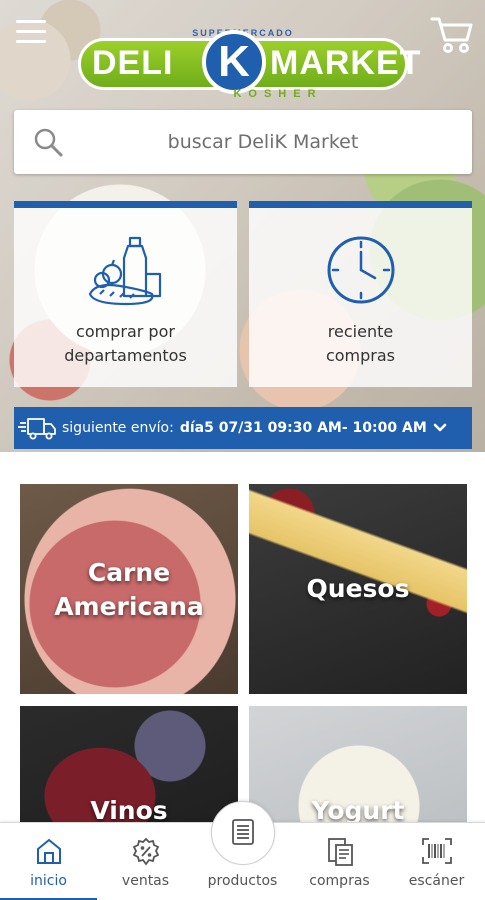 The height and width of the screenshot is (900, 485). Describe the element at coordinates (340, 852) in the screenshot. I see `receipt-icon` at that location.